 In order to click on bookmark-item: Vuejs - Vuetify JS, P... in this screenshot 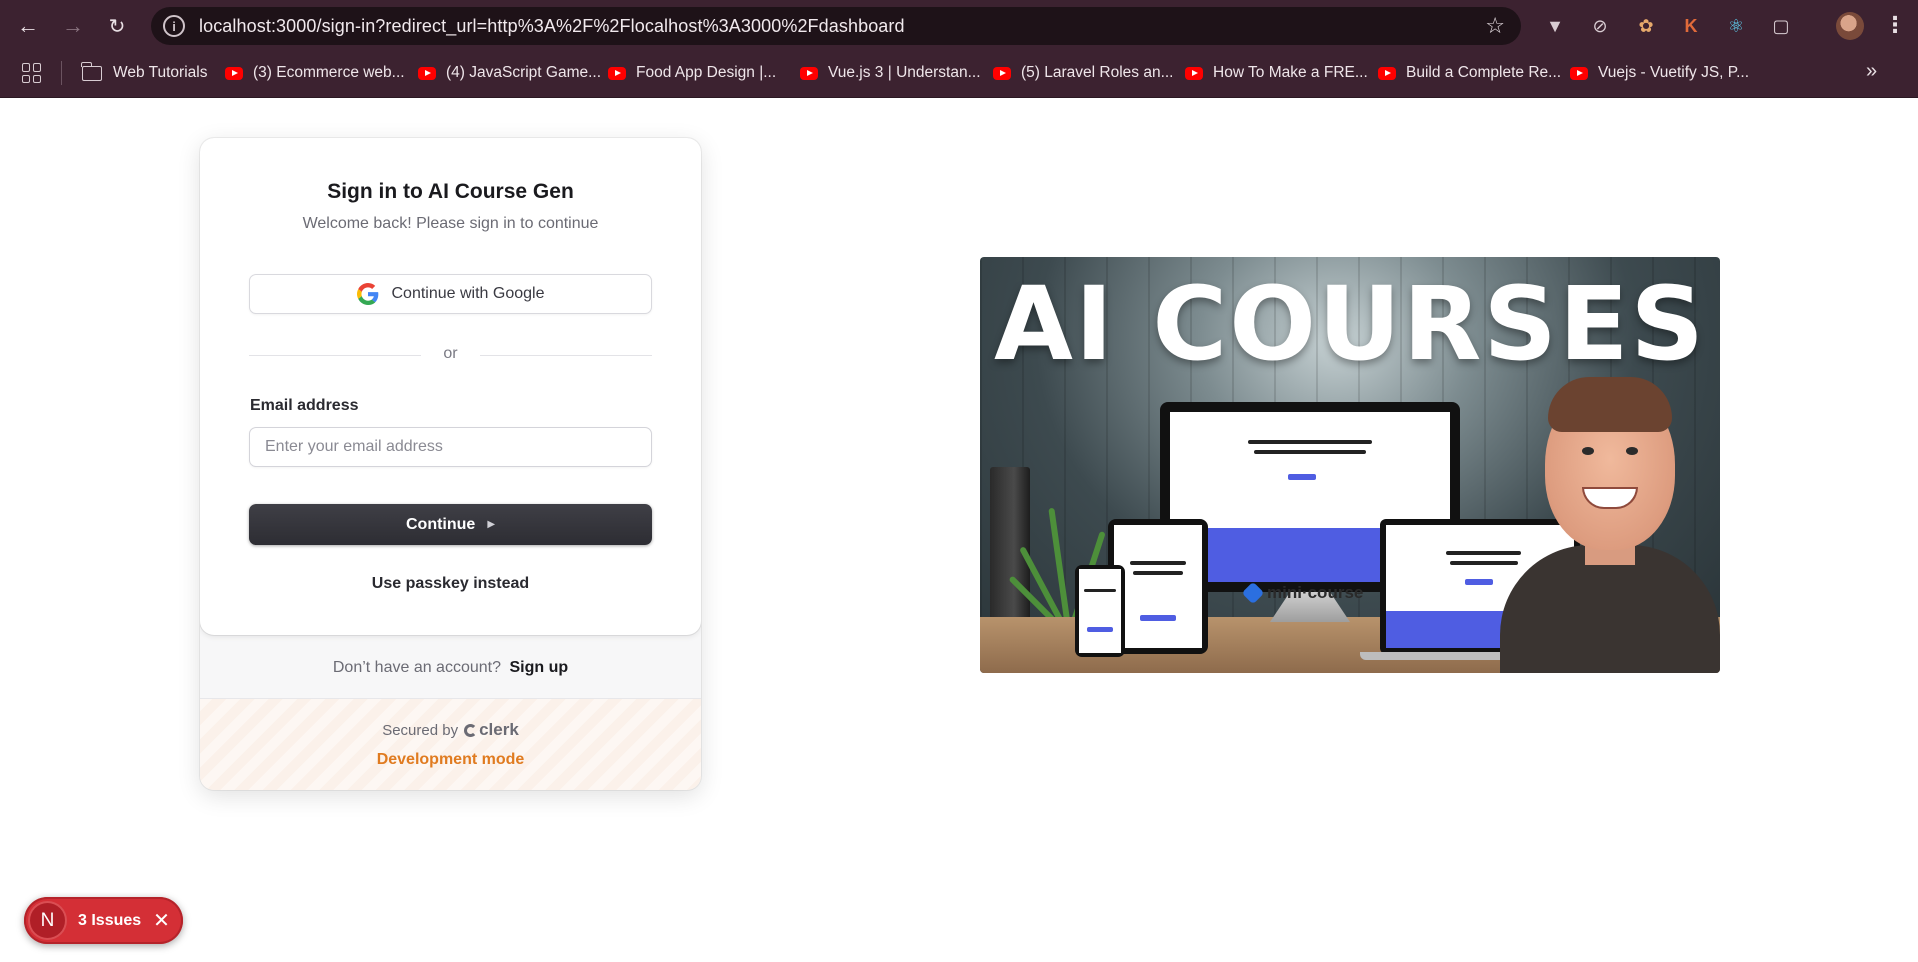, I will do `click(1659, 73)`.